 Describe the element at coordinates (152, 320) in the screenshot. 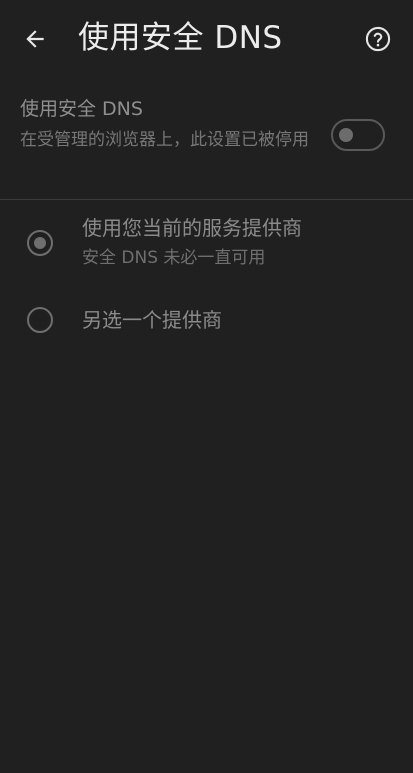

I see `option-label: 另选一个提供商` at that location.